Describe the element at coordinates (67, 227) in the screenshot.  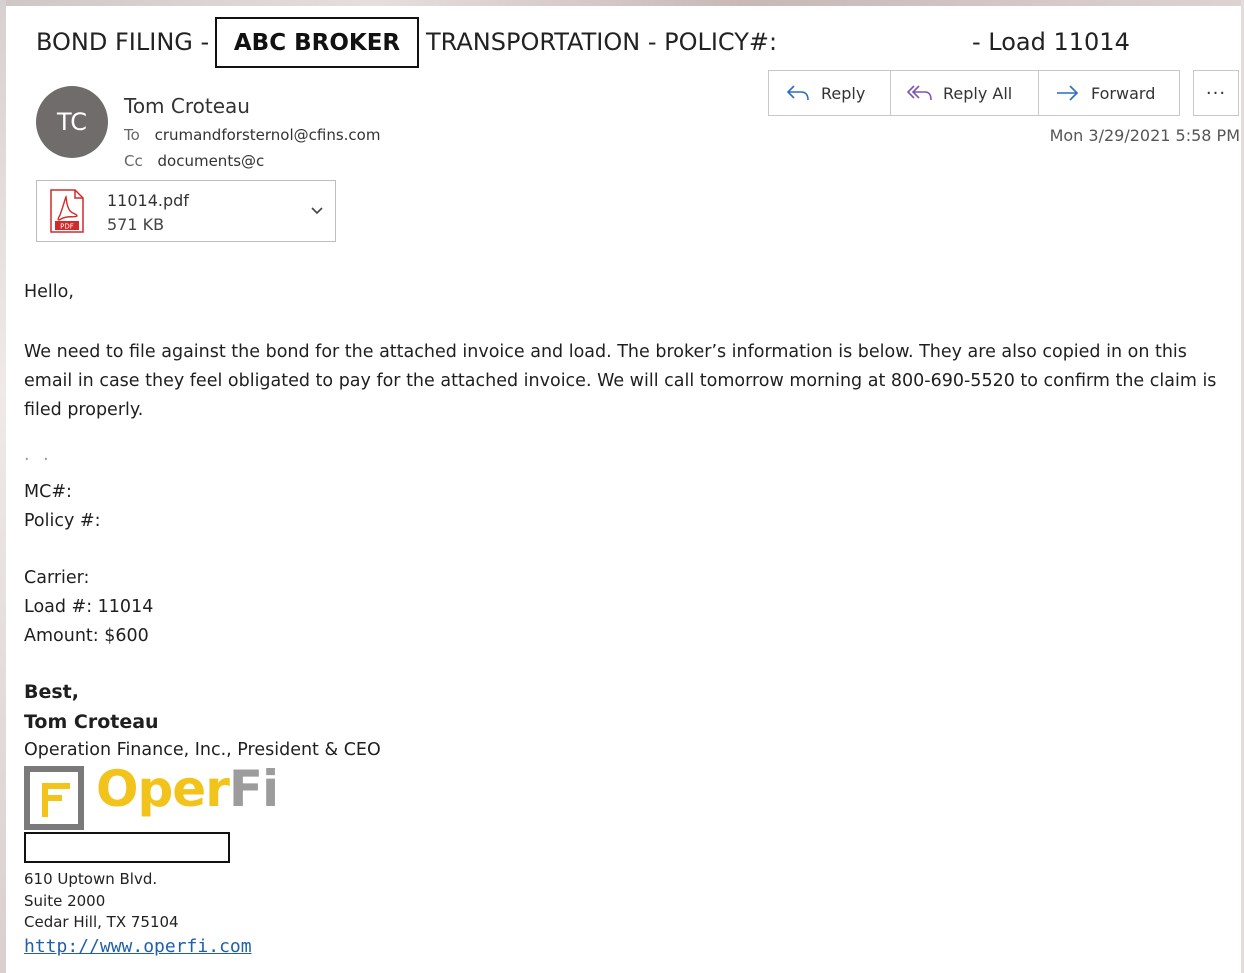
I see `svg-text: PDF` at that location.